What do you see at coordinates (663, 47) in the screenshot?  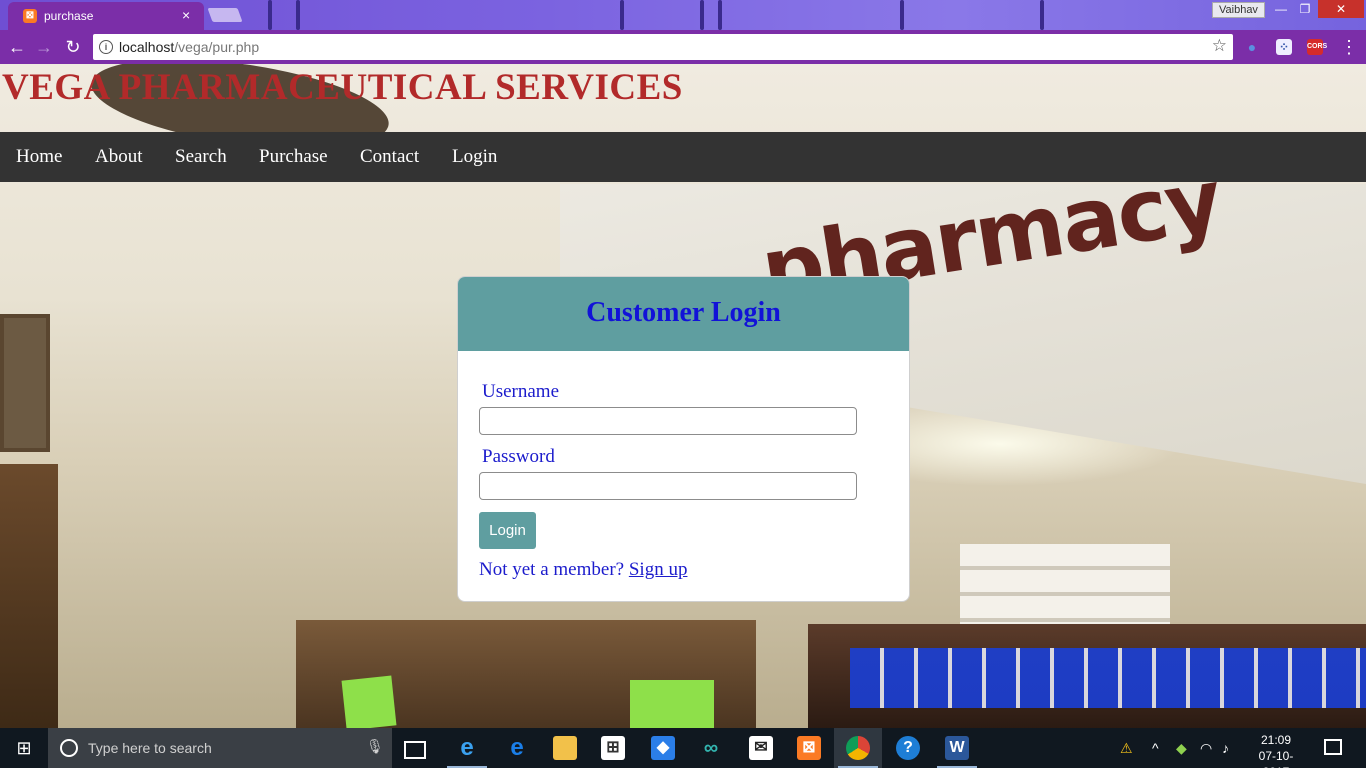 I see `address-bar: i localhost/vega/pur.php ☆` at bounding box center [663, 47].